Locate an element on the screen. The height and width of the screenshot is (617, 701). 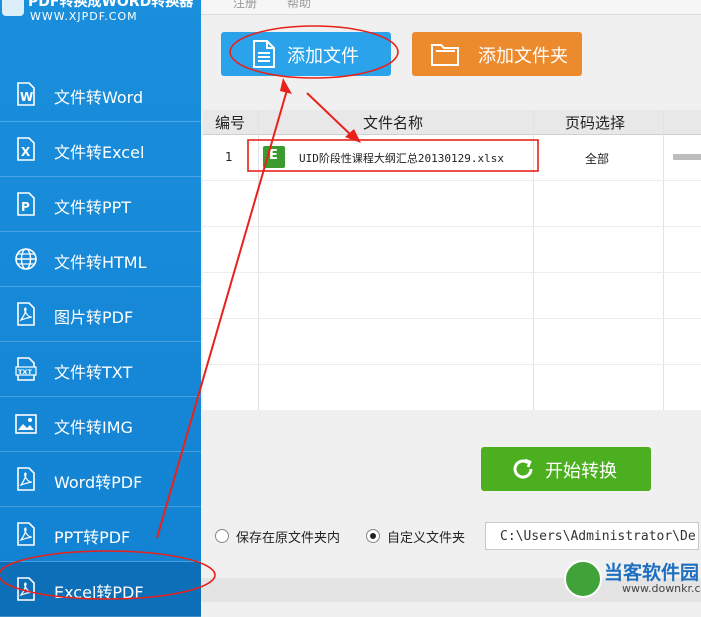
sidebar-item-label: 文件转PPT is located at coordinates (93, 207).